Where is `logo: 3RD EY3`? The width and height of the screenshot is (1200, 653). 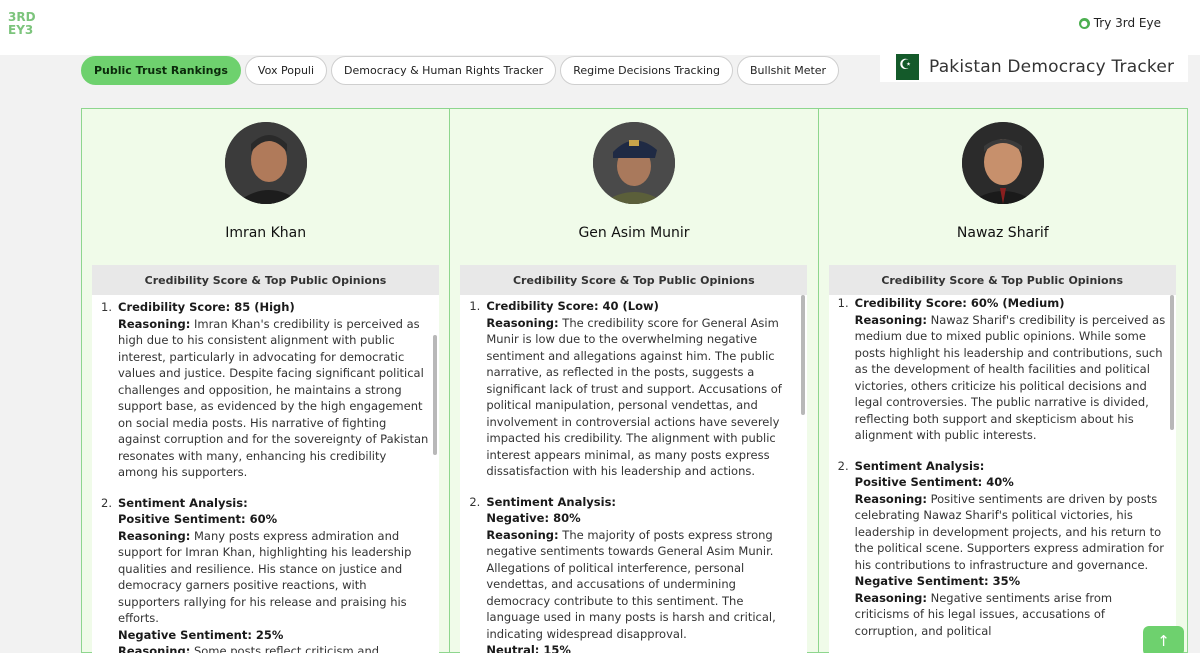
logo: 3RD EY3 is located at coordinates (27, 24).